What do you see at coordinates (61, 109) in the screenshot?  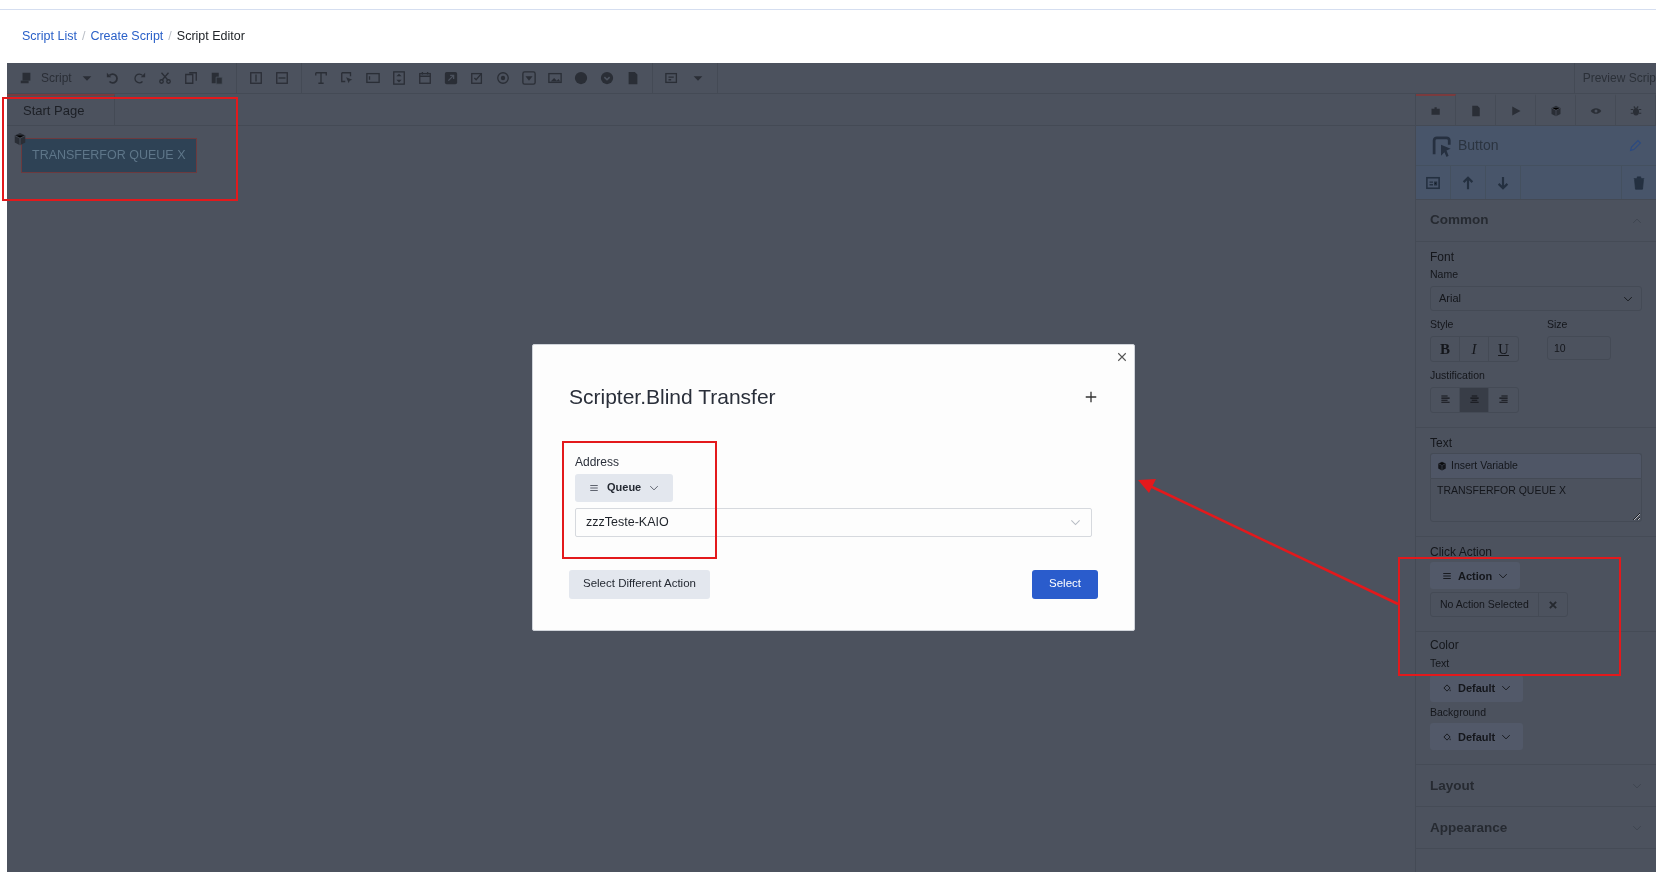 I see `page-tab: Start Page` at bounding box center [61, 109].